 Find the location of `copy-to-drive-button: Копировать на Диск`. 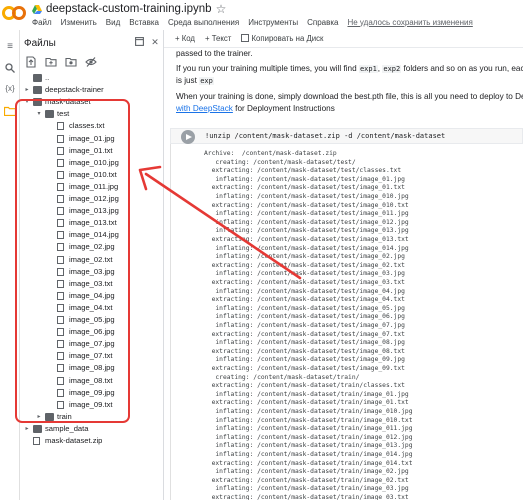

copy-to-drive-button: Копировать на Диск is located at coordinates (282, 38).